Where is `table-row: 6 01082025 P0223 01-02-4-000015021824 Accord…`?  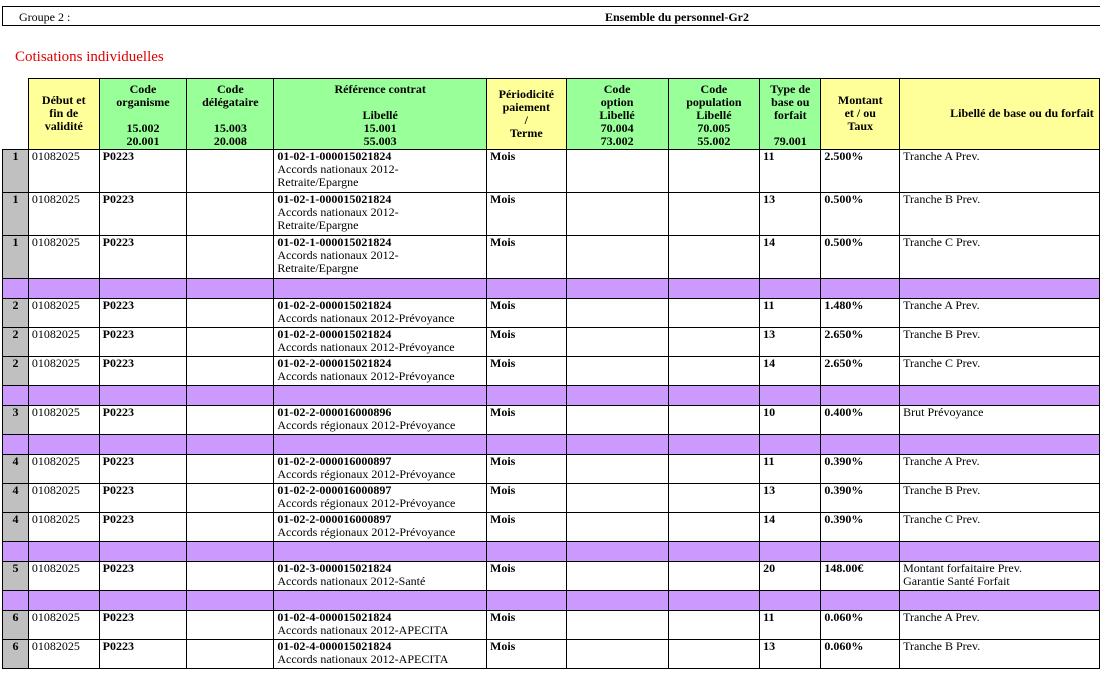 table-row: 6 01082025 P0223 01-02-4-000015021824 Accord… is located at coordinates (551, 625).